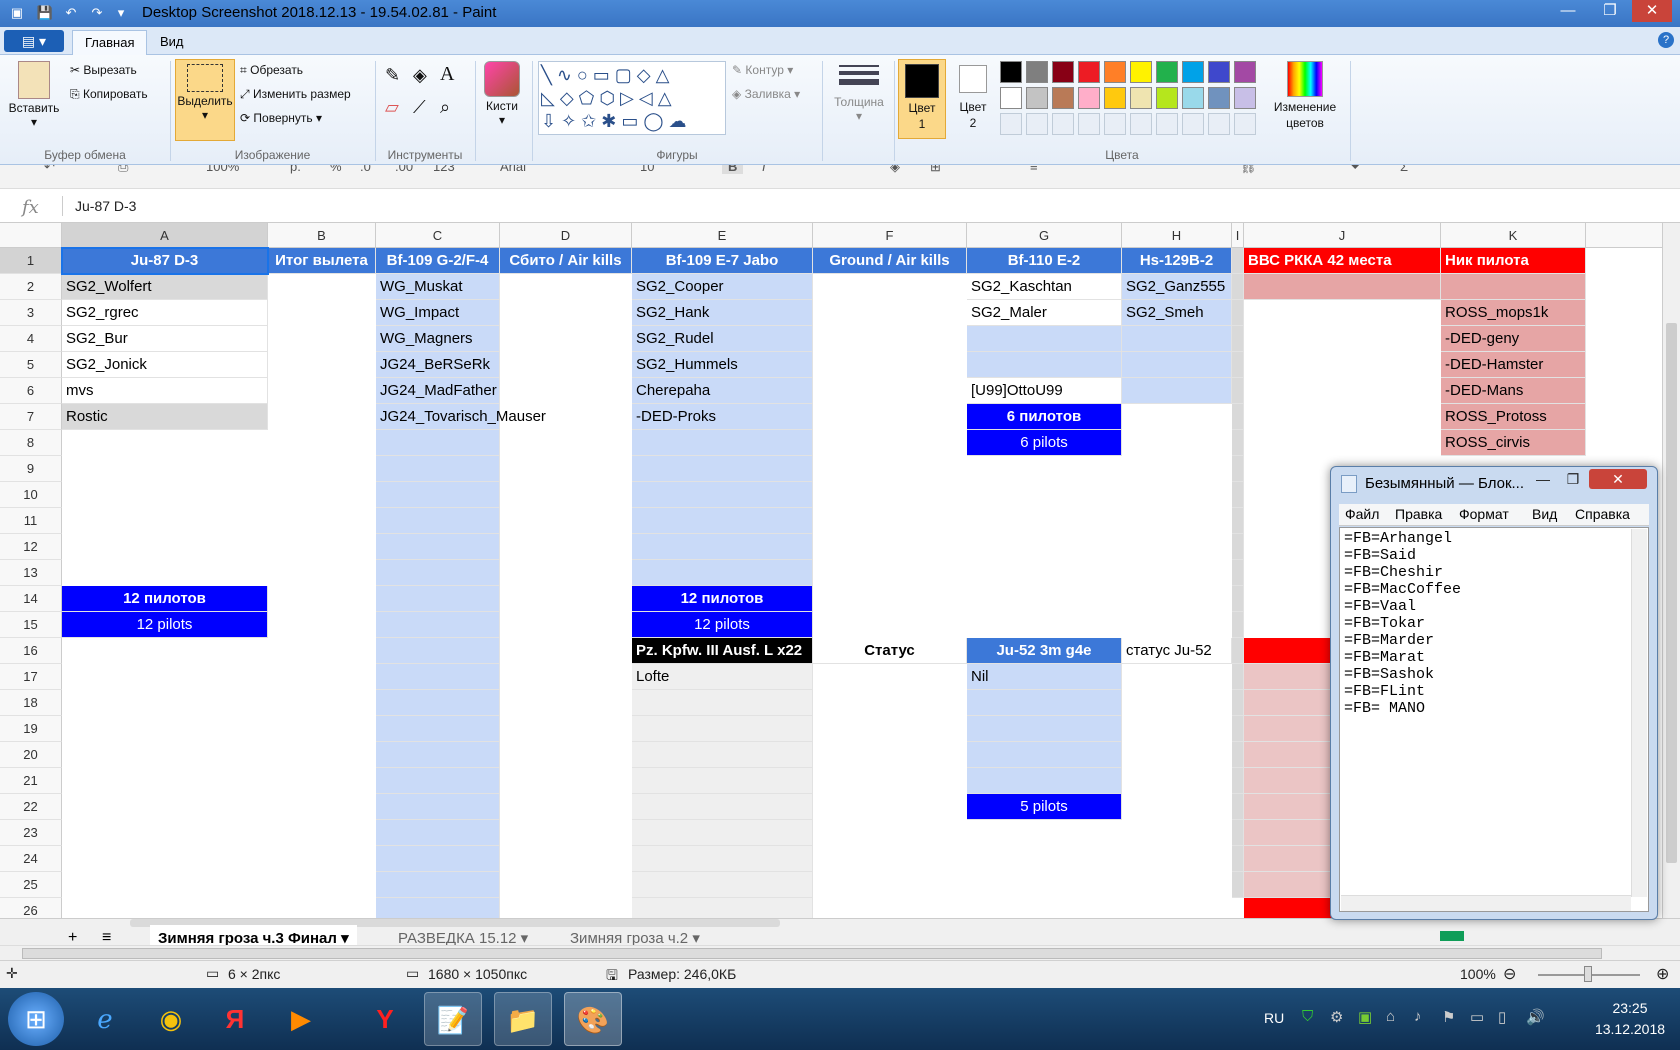 This screenshot has height=1050, width=1680. What do you see at coordinates (1177, 365) in the screenshot?
I see `cell-h5` at bounding box center [1177, 365].